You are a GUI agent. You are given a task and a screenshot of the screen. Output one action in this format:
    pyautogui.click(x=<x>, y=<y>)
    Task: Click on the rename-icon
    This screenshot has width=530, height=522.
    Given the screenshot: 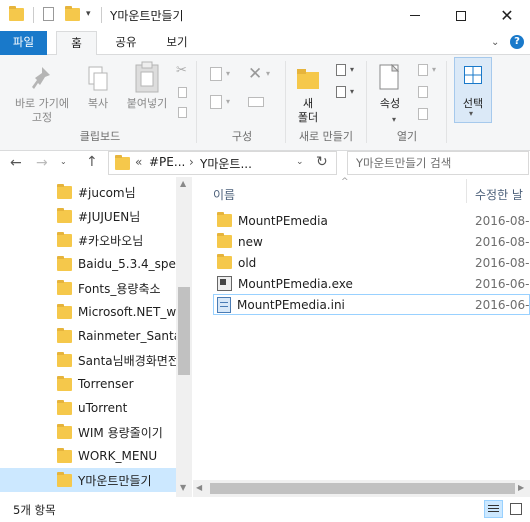 What is the action you would take?
    pyautogui.click(x=256, y=102)
    